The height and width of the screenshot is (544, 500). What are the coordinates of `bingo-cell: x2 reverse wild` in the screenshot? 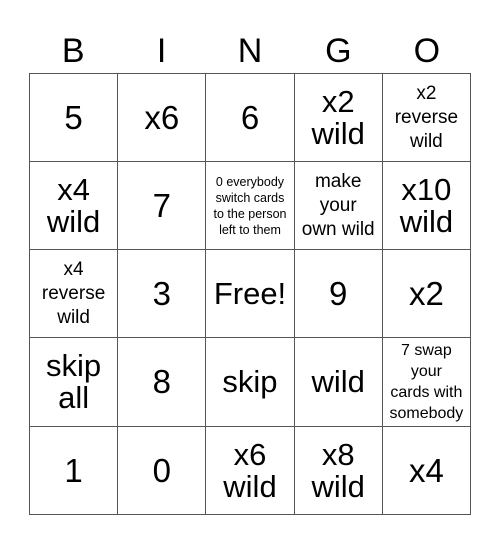 It's located at (426, 118).